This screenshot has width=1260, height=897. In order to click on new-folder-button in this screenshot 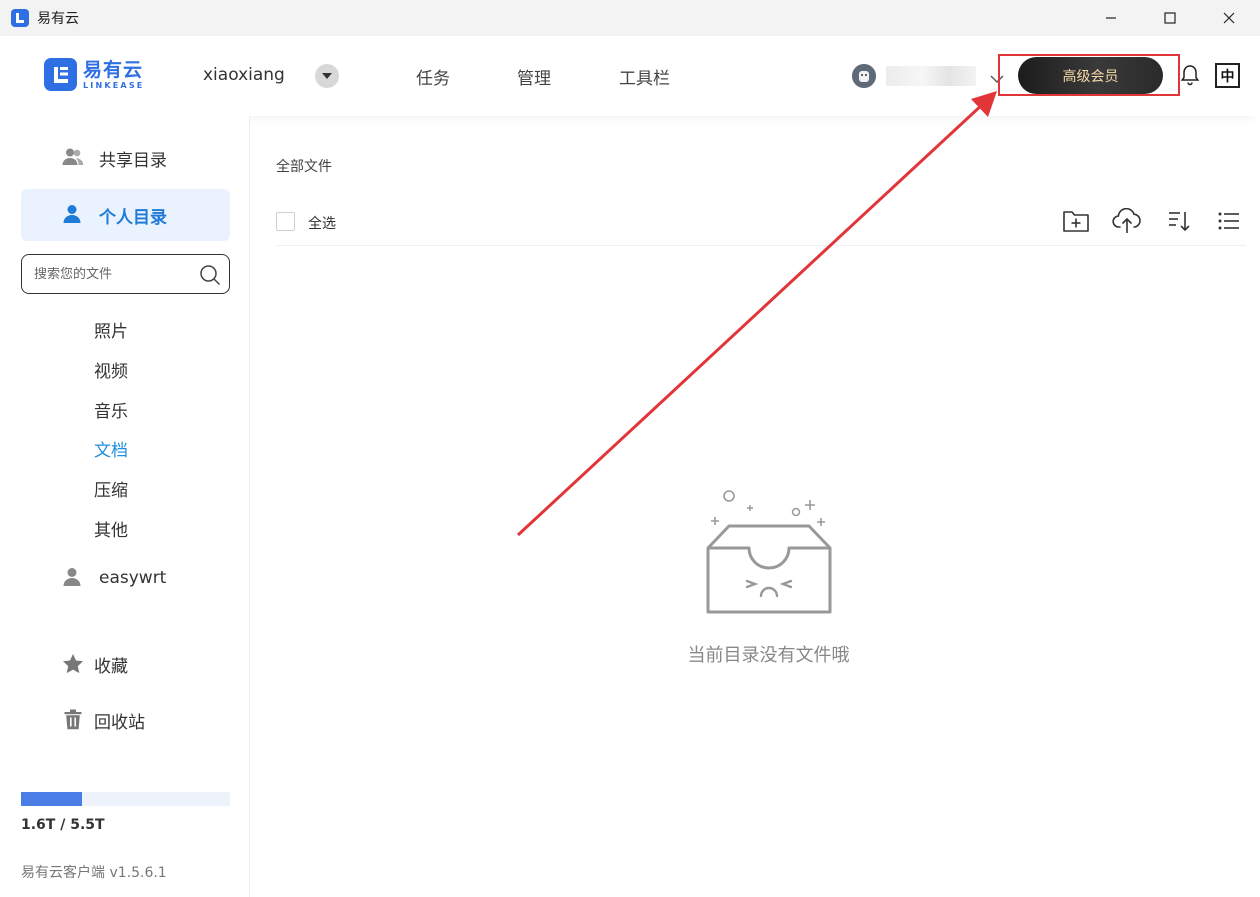, I will do `click(1076, 221)`.